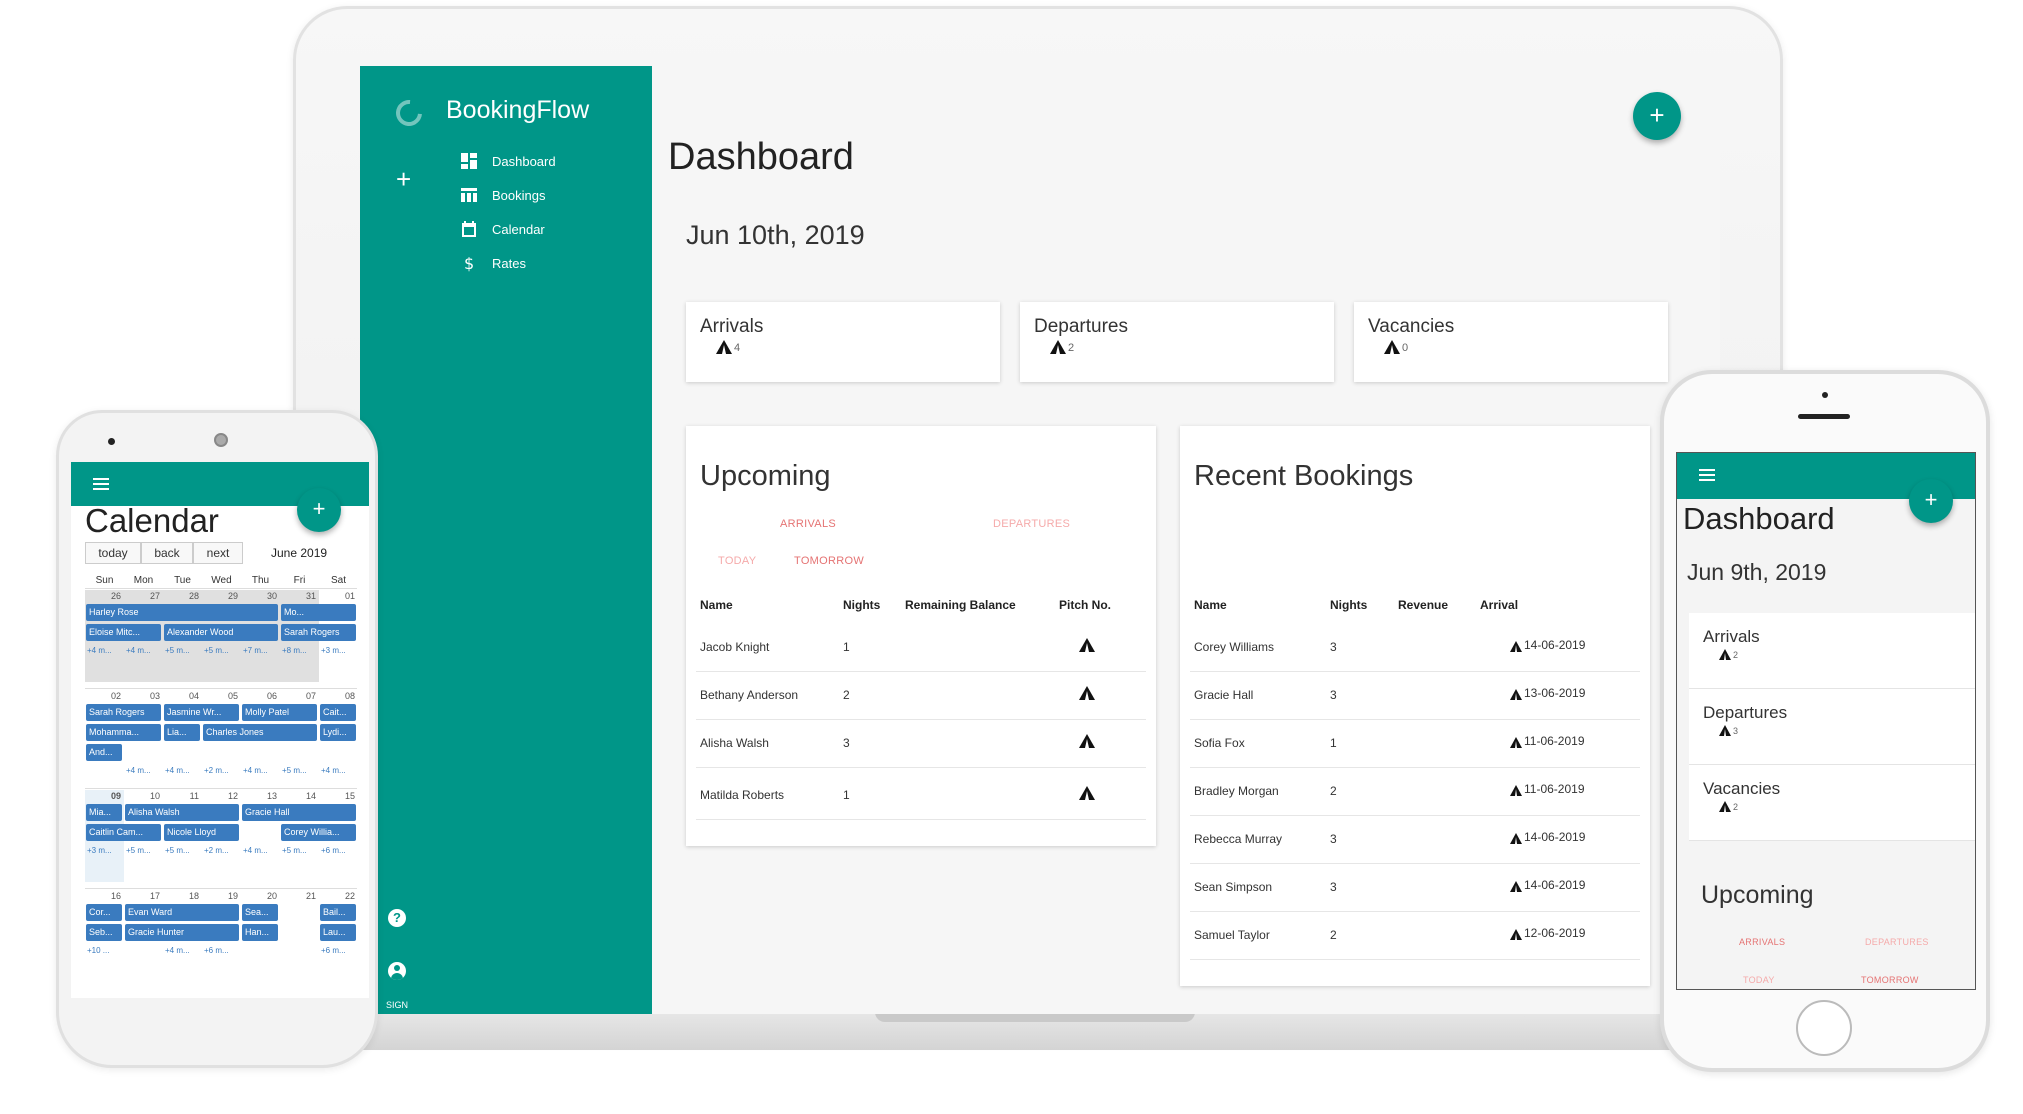  I want to click on calendar-event: Sarah Rogers, so click(123, 712).